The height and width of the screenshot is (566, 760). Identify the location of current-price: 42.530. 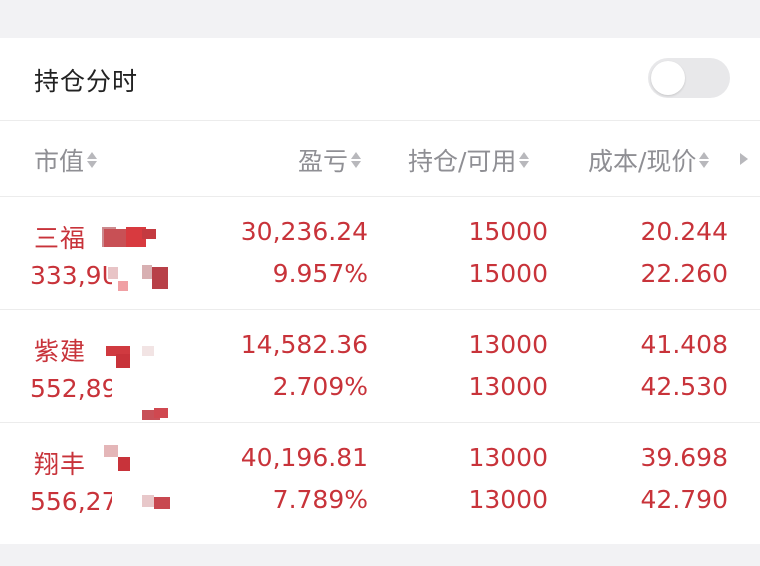
(684, 386).